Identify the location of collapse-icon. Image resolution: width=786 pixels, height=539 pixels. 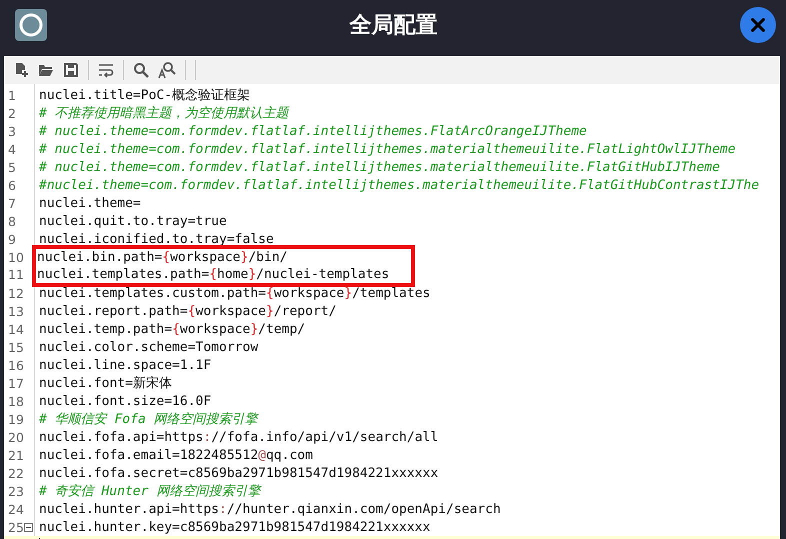
(28, 527).